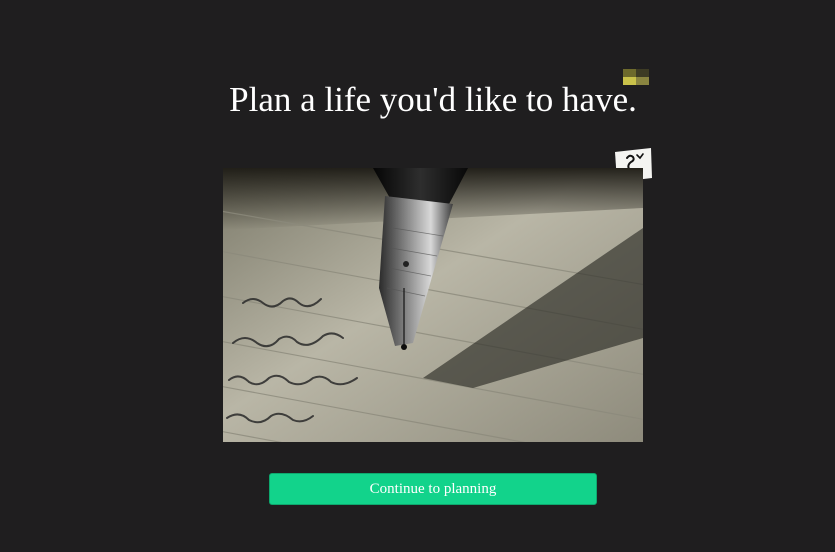 Image resolution: width=835 pixels, height=552 pixels. What do you see at coordinates (636, 77) in the screenshot?
I see `yellow-pixel-badge-icon` at bounding box center [636, 77].